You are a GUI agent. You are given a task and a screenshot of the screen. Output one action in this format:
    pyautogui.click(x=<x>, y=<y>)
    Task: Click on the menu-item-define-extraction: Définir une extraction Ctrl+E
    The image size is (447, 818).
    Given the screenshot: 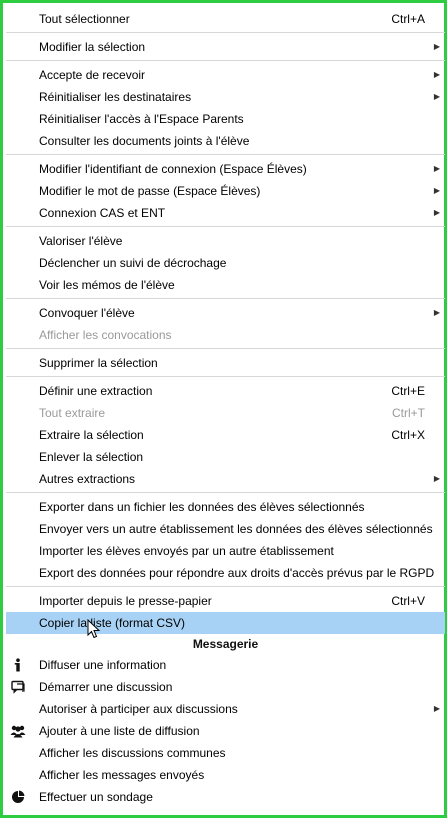 What is the action you would take?
    pyautogui.click(x=225, y=391)
    